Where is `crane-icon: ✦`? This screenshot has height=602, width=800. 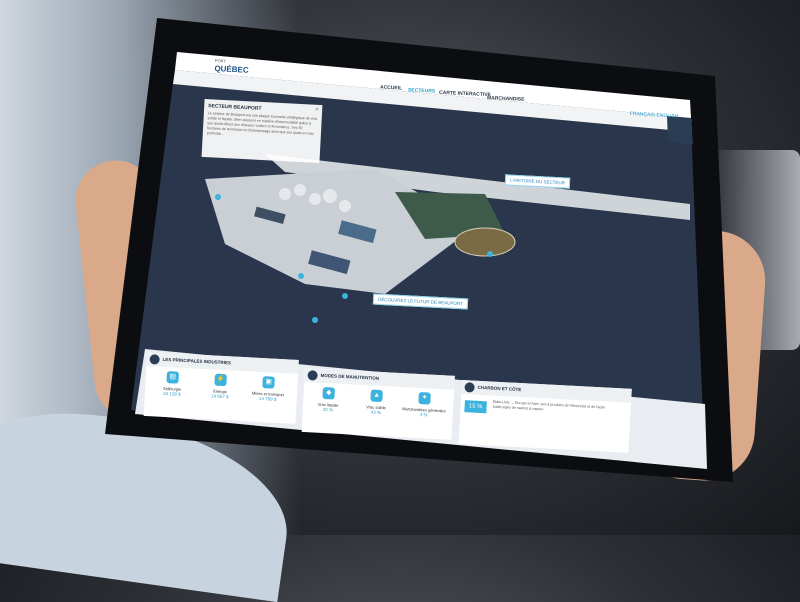 crane-icon: ✦ is located at coordinates (424, 398).